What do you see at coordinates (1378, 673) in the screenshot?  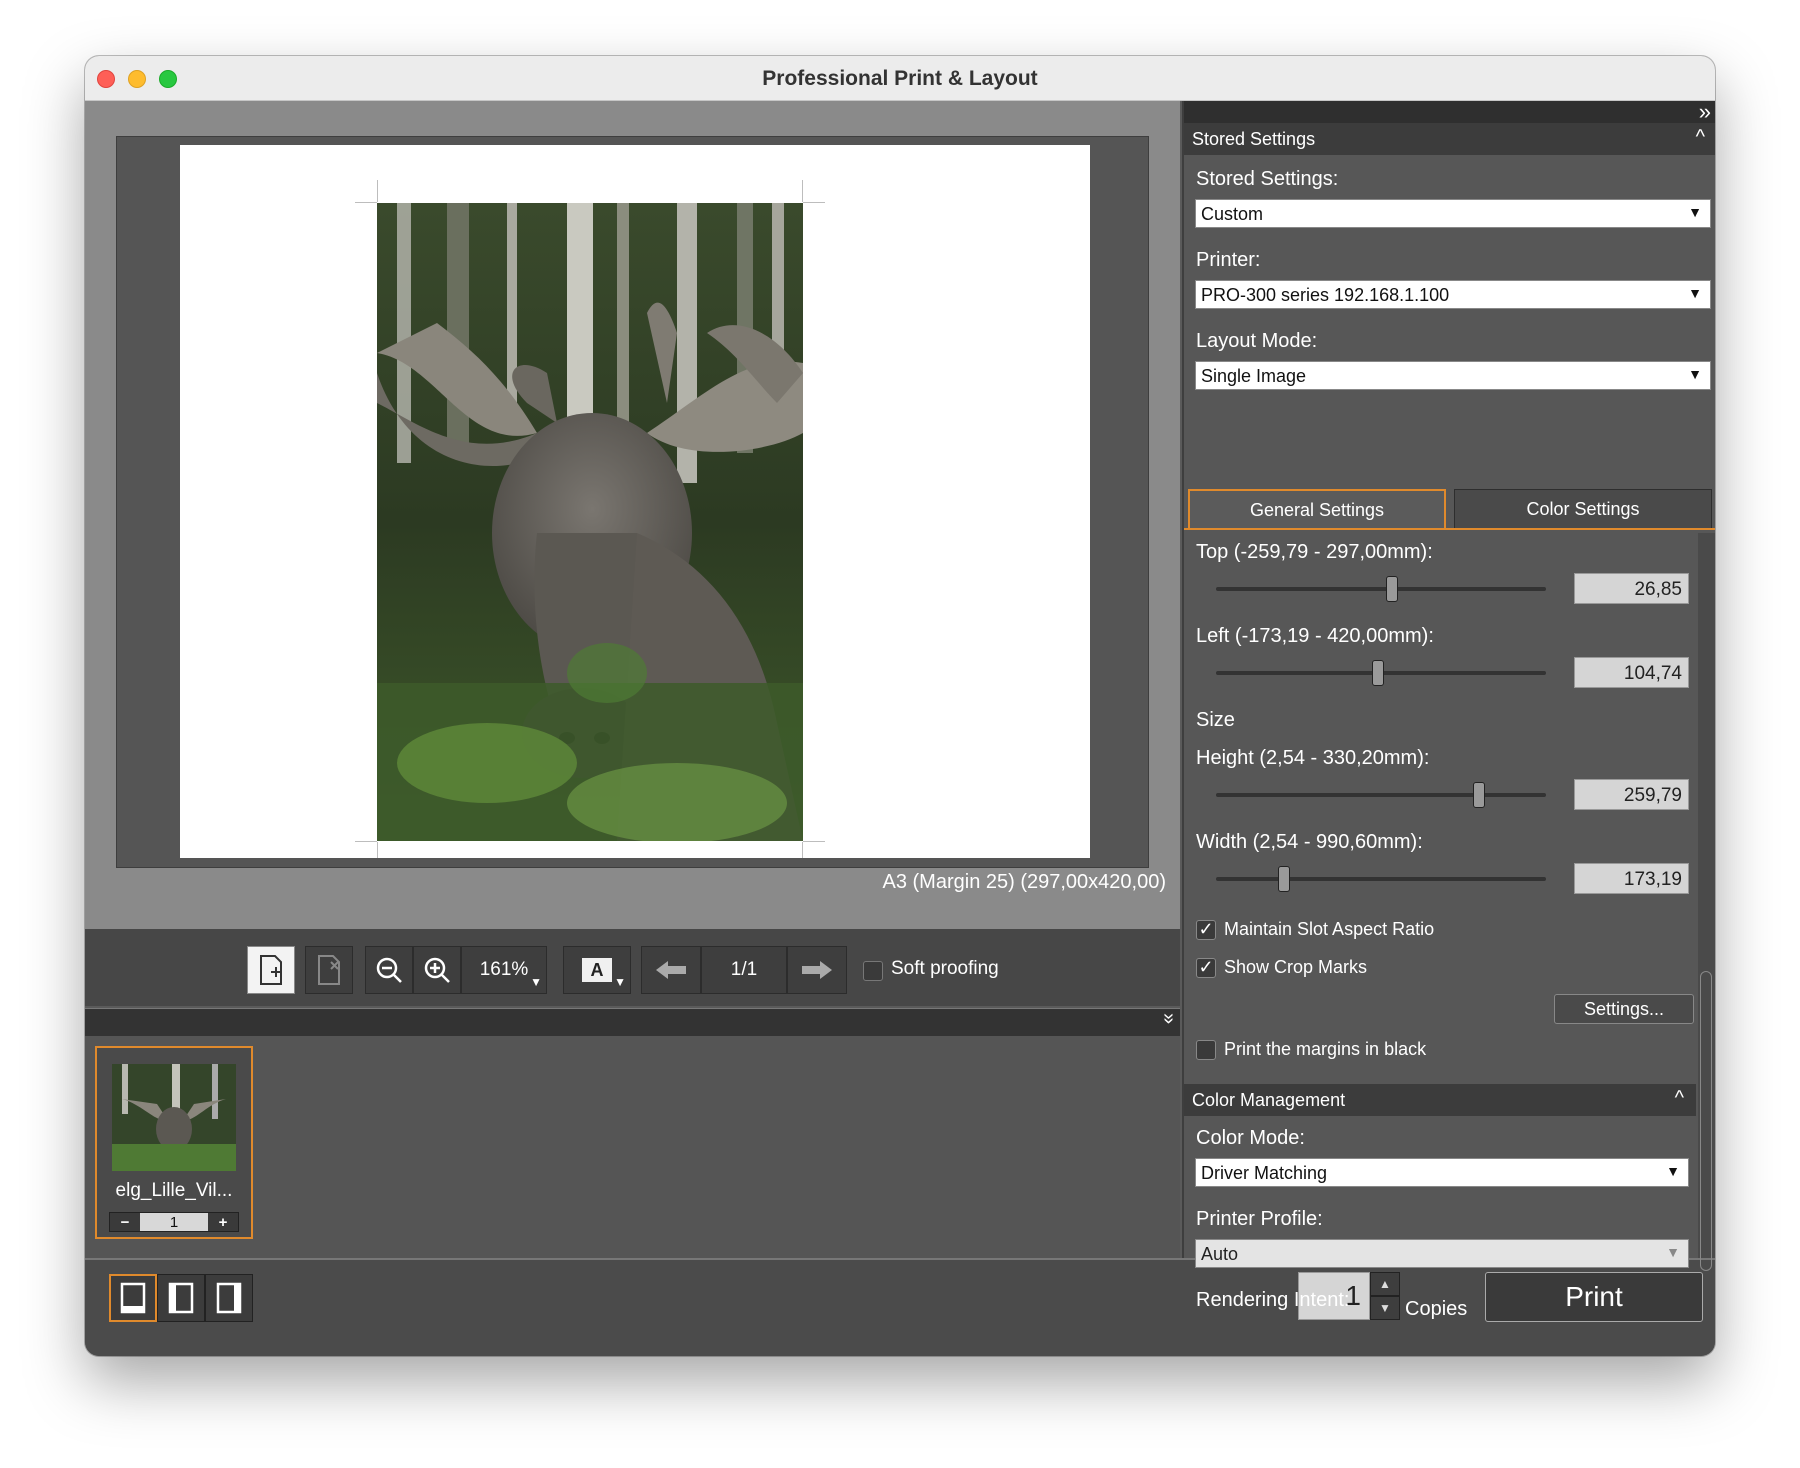 I see `left-slider-handle` at bounding box center [1378, 673].